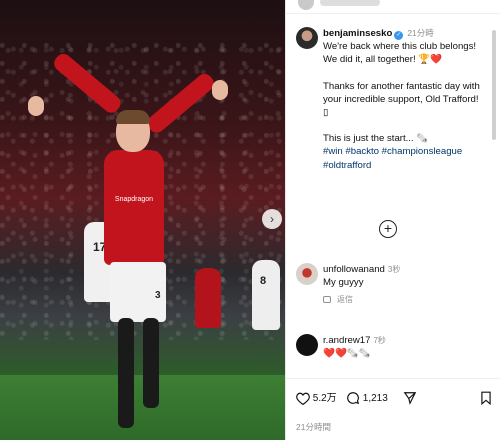 This screenshot has height=440, width=500. Describe the element at coordinates (313, 427) in the screenshot. I see `post-date: 21分時間` at that location.